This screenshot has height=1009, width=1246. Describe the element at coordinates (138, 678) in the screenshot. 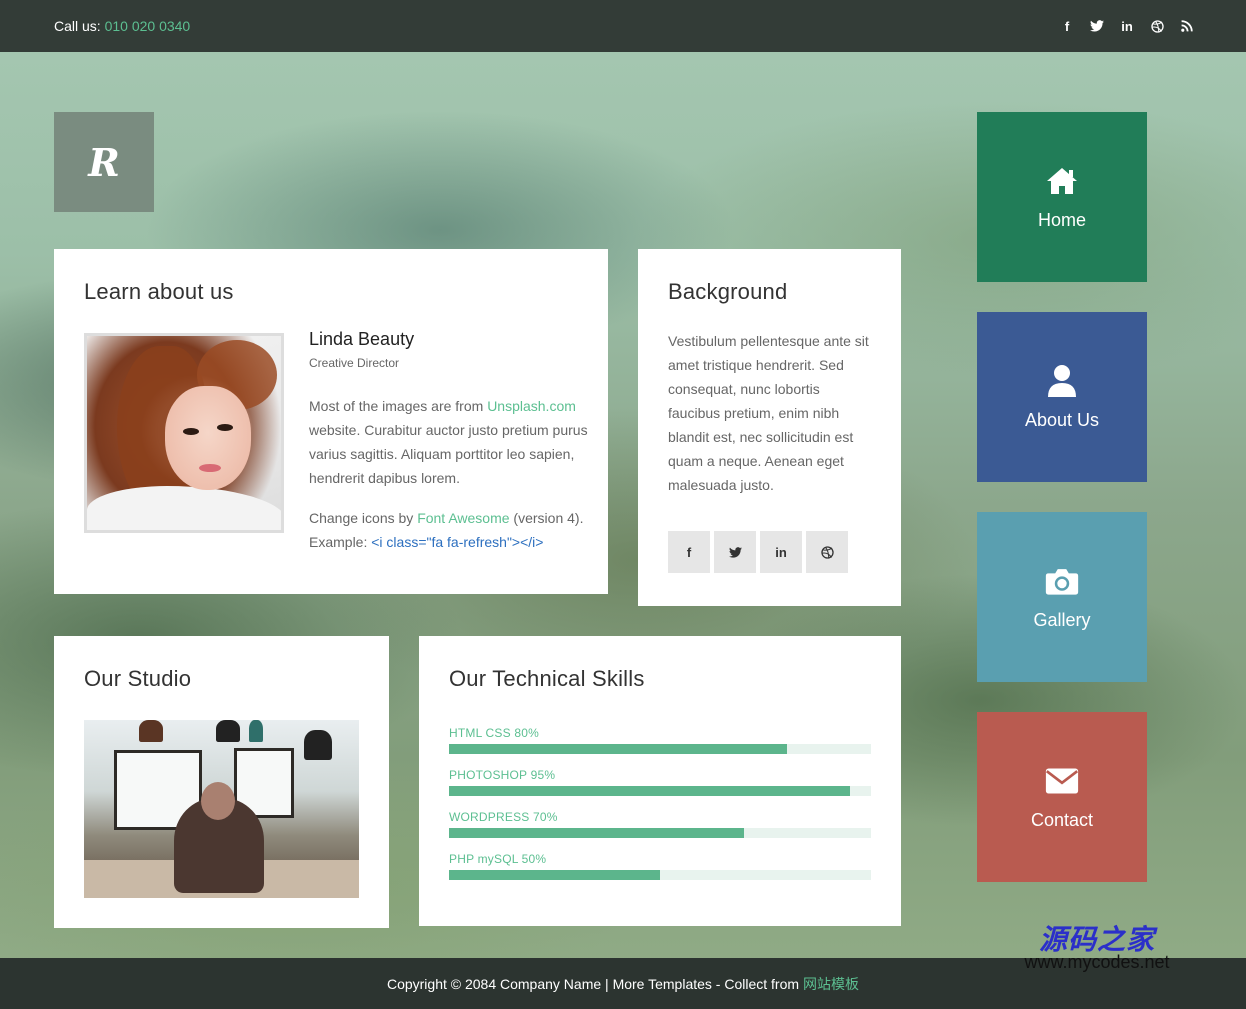

I see `studio-title: Our Studio` at that location.